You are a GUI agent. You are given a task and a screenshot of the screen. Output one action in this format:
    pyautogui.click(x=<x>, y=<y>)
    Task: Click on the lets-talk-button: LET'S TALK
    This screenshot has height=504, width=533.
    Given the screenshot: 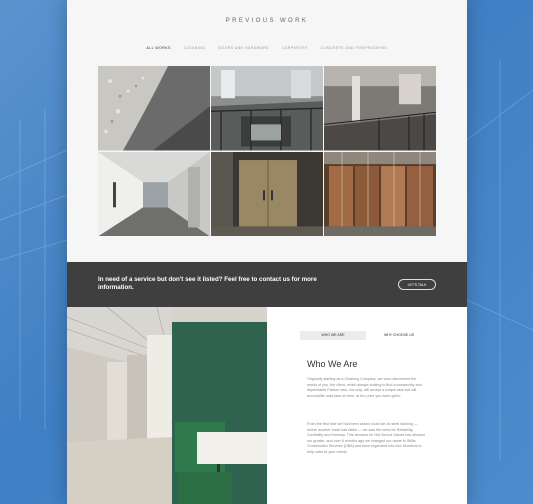 What is the action you would take?
    pyautogui.click(x=417, y=284)
    